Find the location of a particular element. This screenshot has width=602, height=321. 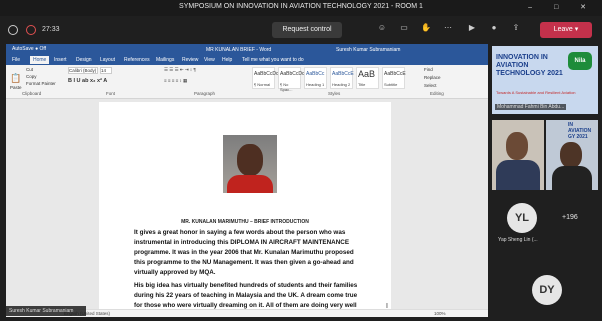

style-heading-2: AaBbCcE Heading 2 is located at coordinates (342, 78).